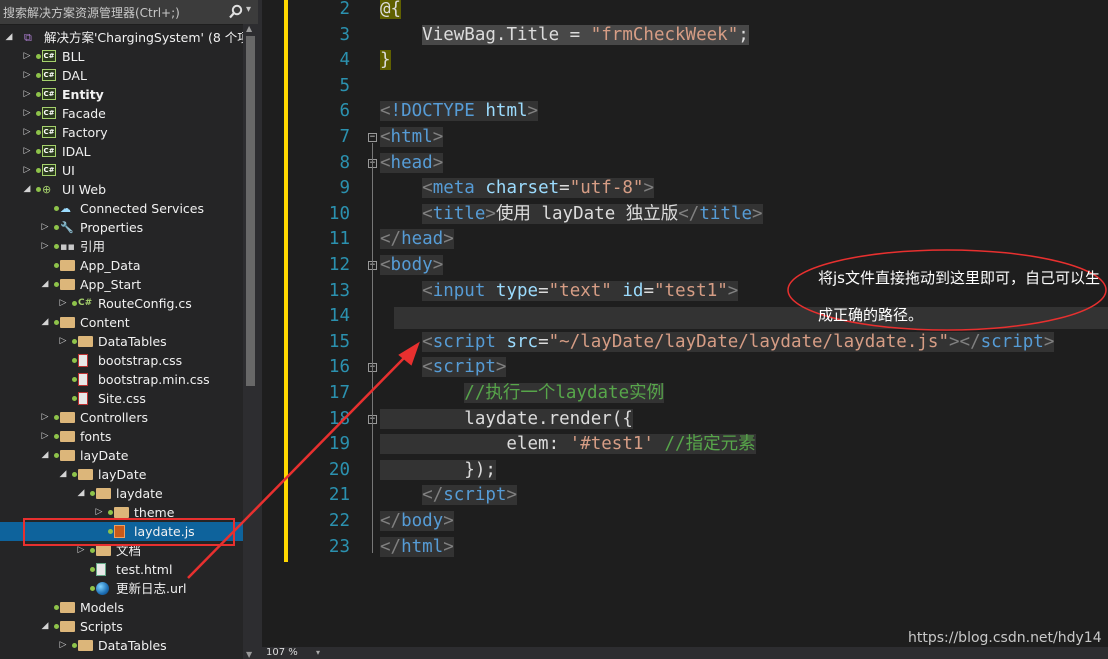 This screenshot has height=659, width=1108. I want to click on tree-item: App_Data, so click(121, 265).